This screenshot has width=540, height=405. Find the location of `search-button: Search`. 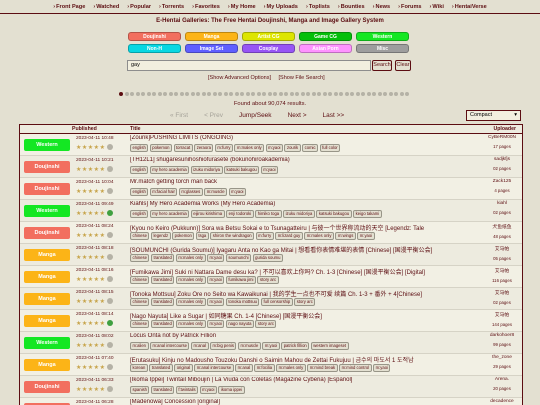

search-button: Search is located at coordinates (382, 65).